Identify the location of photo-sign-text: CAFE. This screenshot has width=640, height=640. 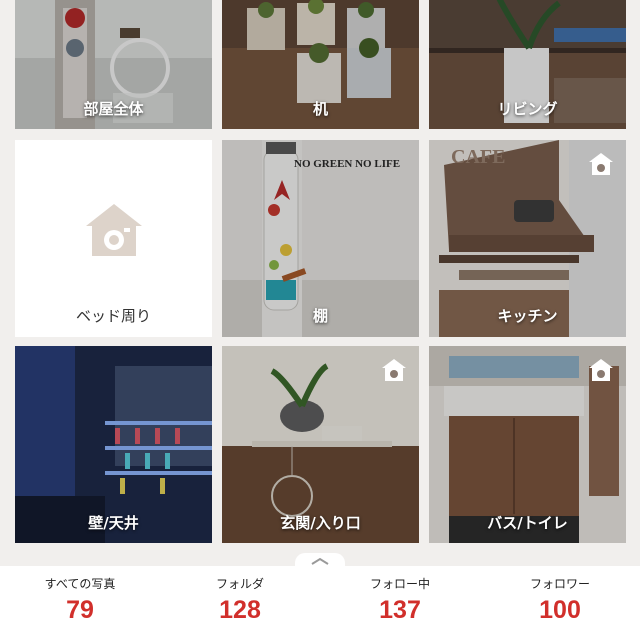
(478, 157).